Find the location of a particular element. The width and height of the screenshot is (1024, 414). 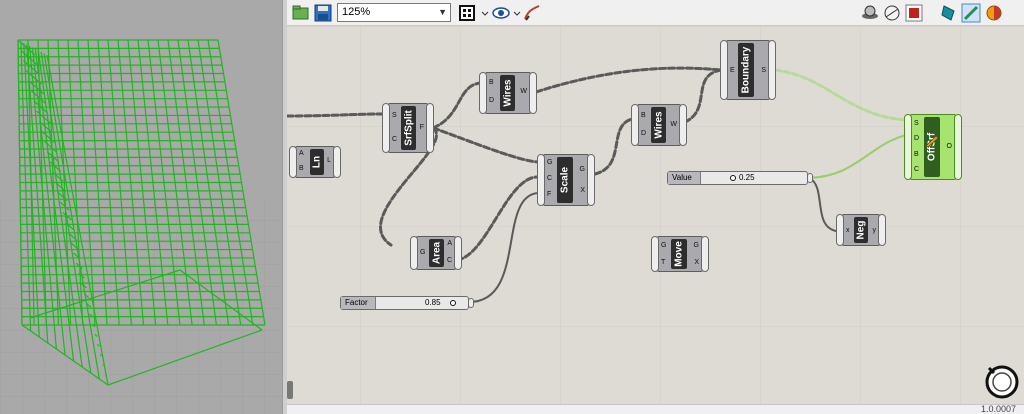

negative-component: x y Neg is located at coordinates (861, 230).